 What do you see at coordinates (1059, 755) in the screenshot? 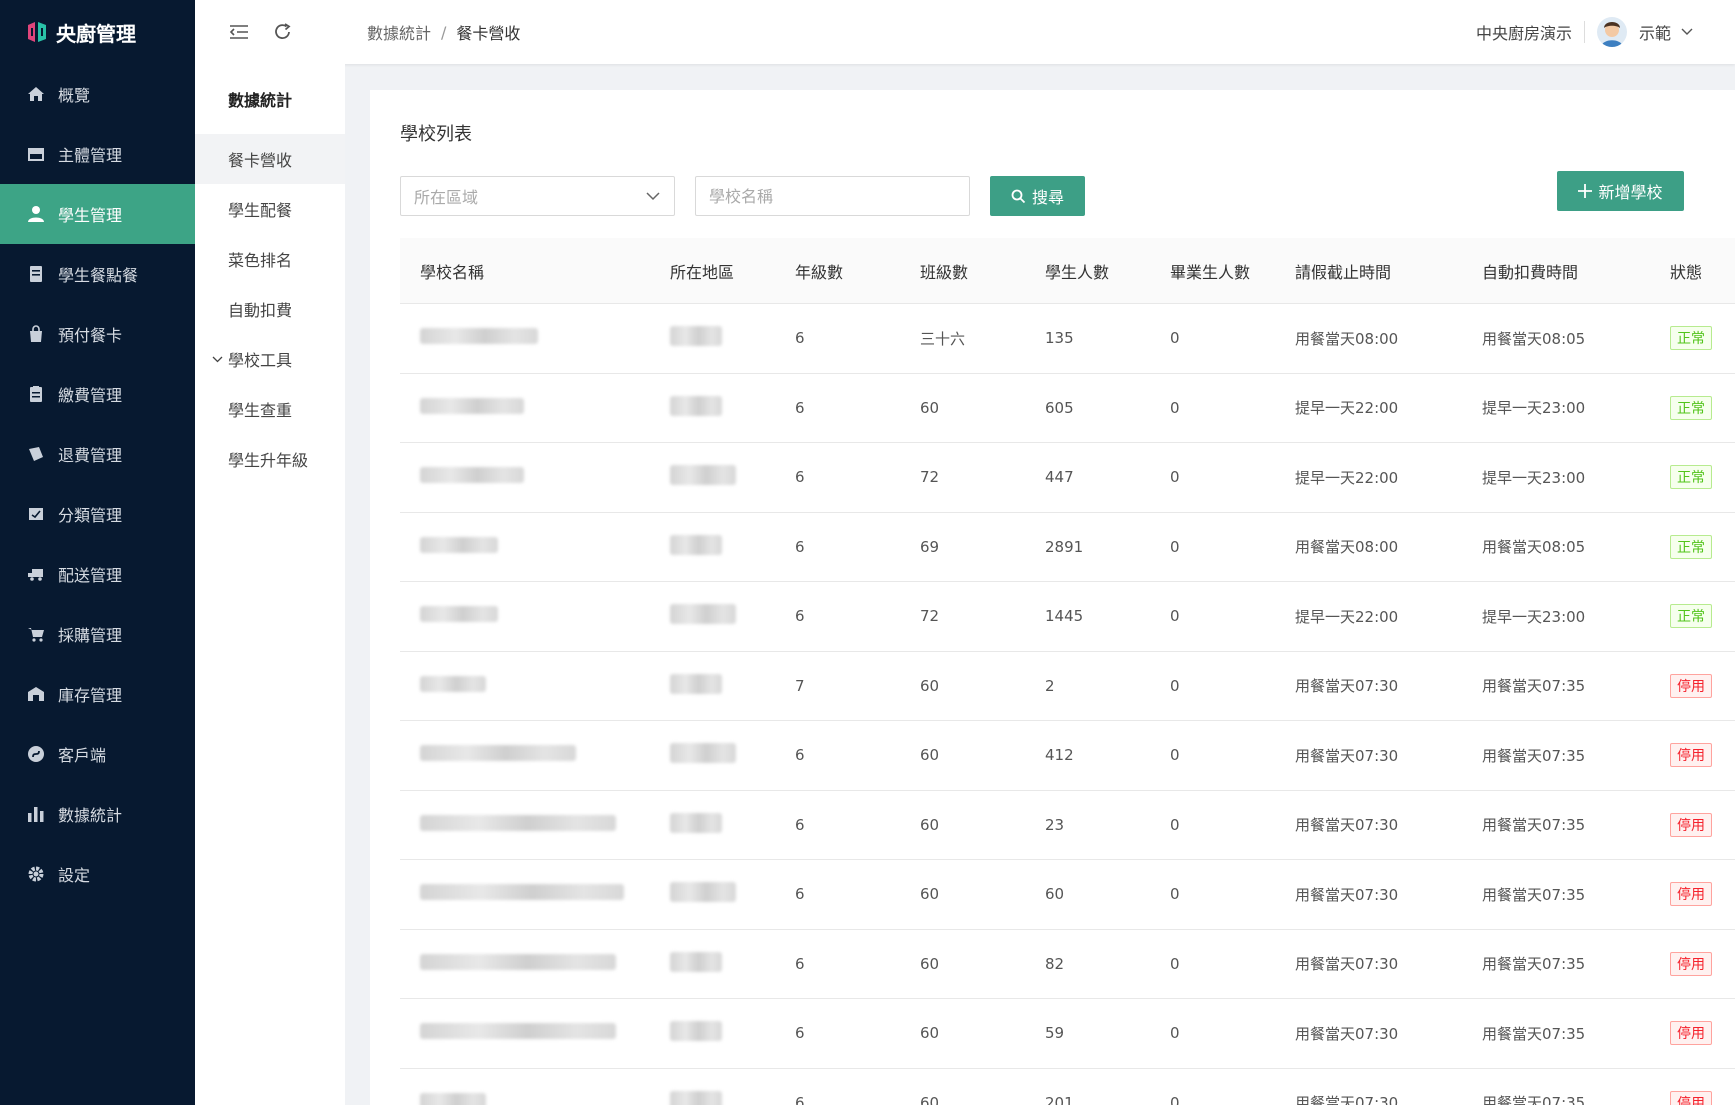
I see `student-count: 412` at bounding box center [1059, 755].